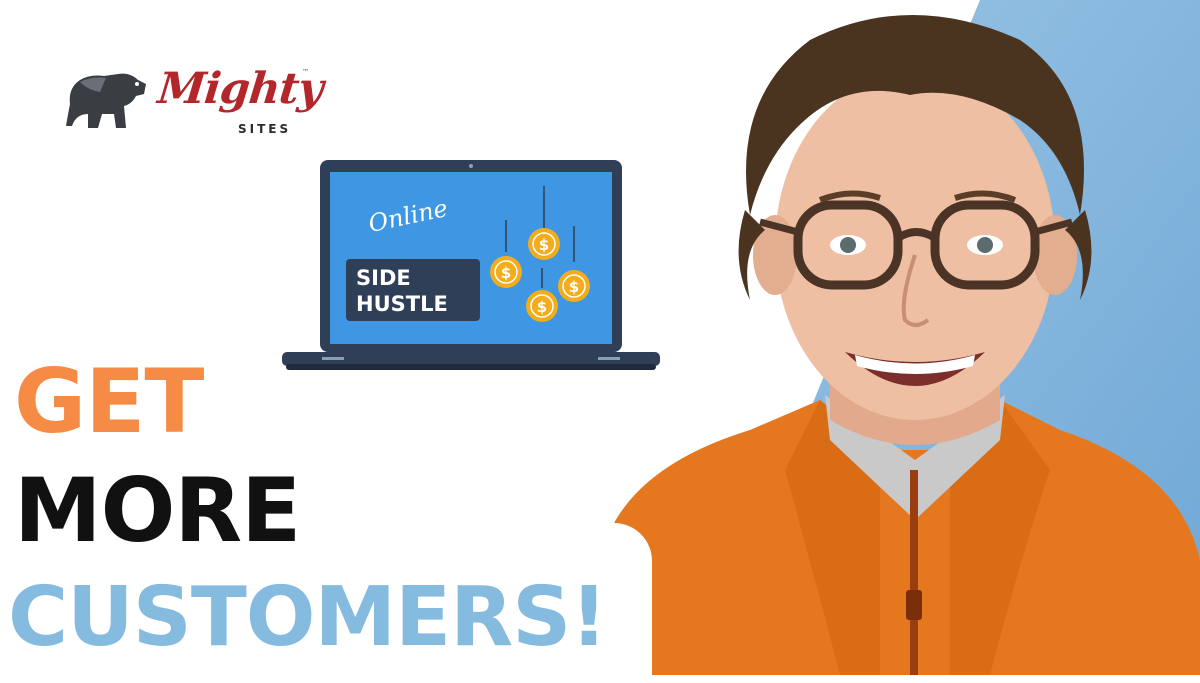  What do you see at coordinates (109, 401) in the screenshot?
I see `headline-line-get: GET` at bounding box center [109, 401].